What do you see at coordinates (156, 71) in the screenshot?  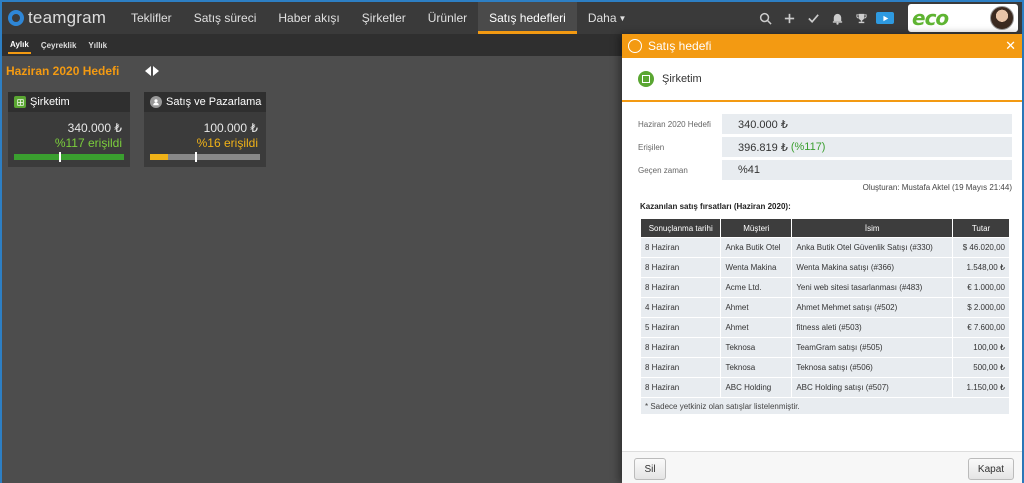 I see `arrow-right-icon` at bounding box center [156, 71].